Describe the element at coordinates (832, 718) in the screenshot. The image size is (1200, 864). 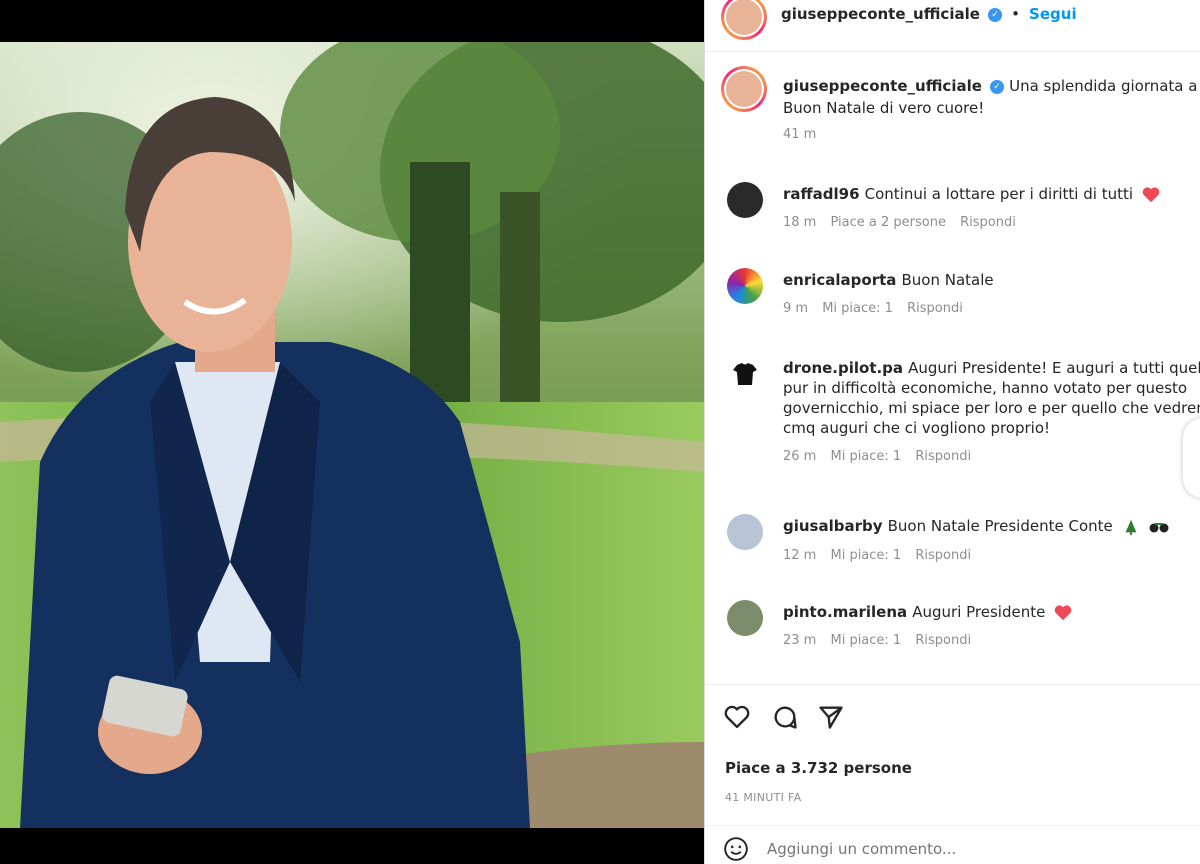
I see `paper-plane-icon` at that location.